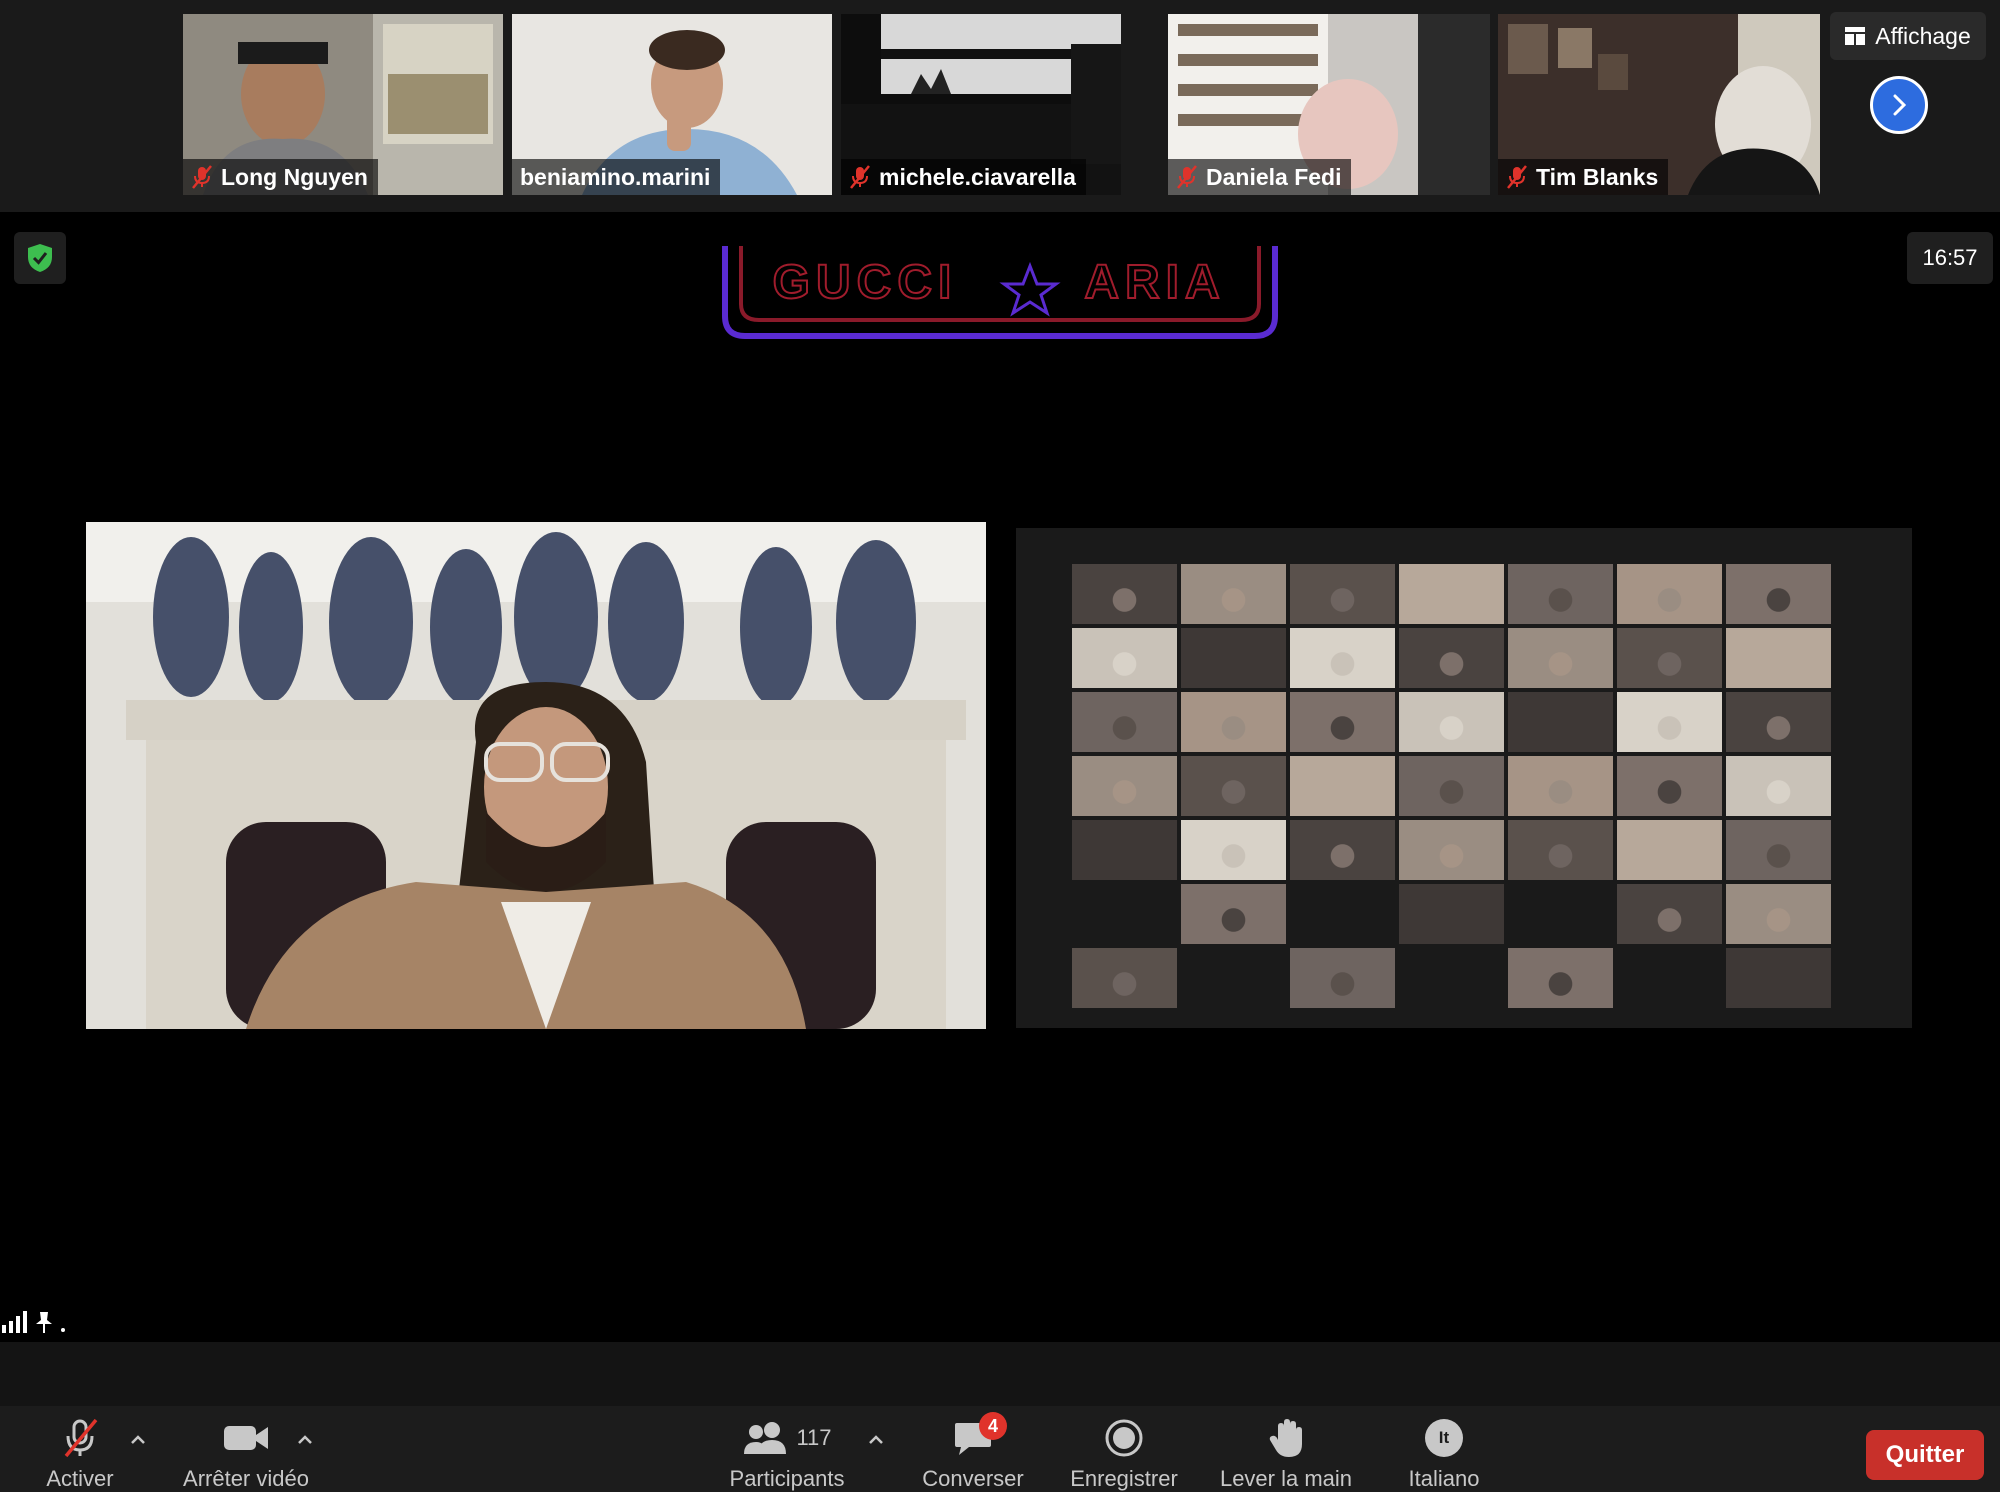 This screenshot has width=2000, height=1492. Describe the element at coordinates (1154, 282) in the screenshot. I see `neon-word-right: ARIA` at that location.